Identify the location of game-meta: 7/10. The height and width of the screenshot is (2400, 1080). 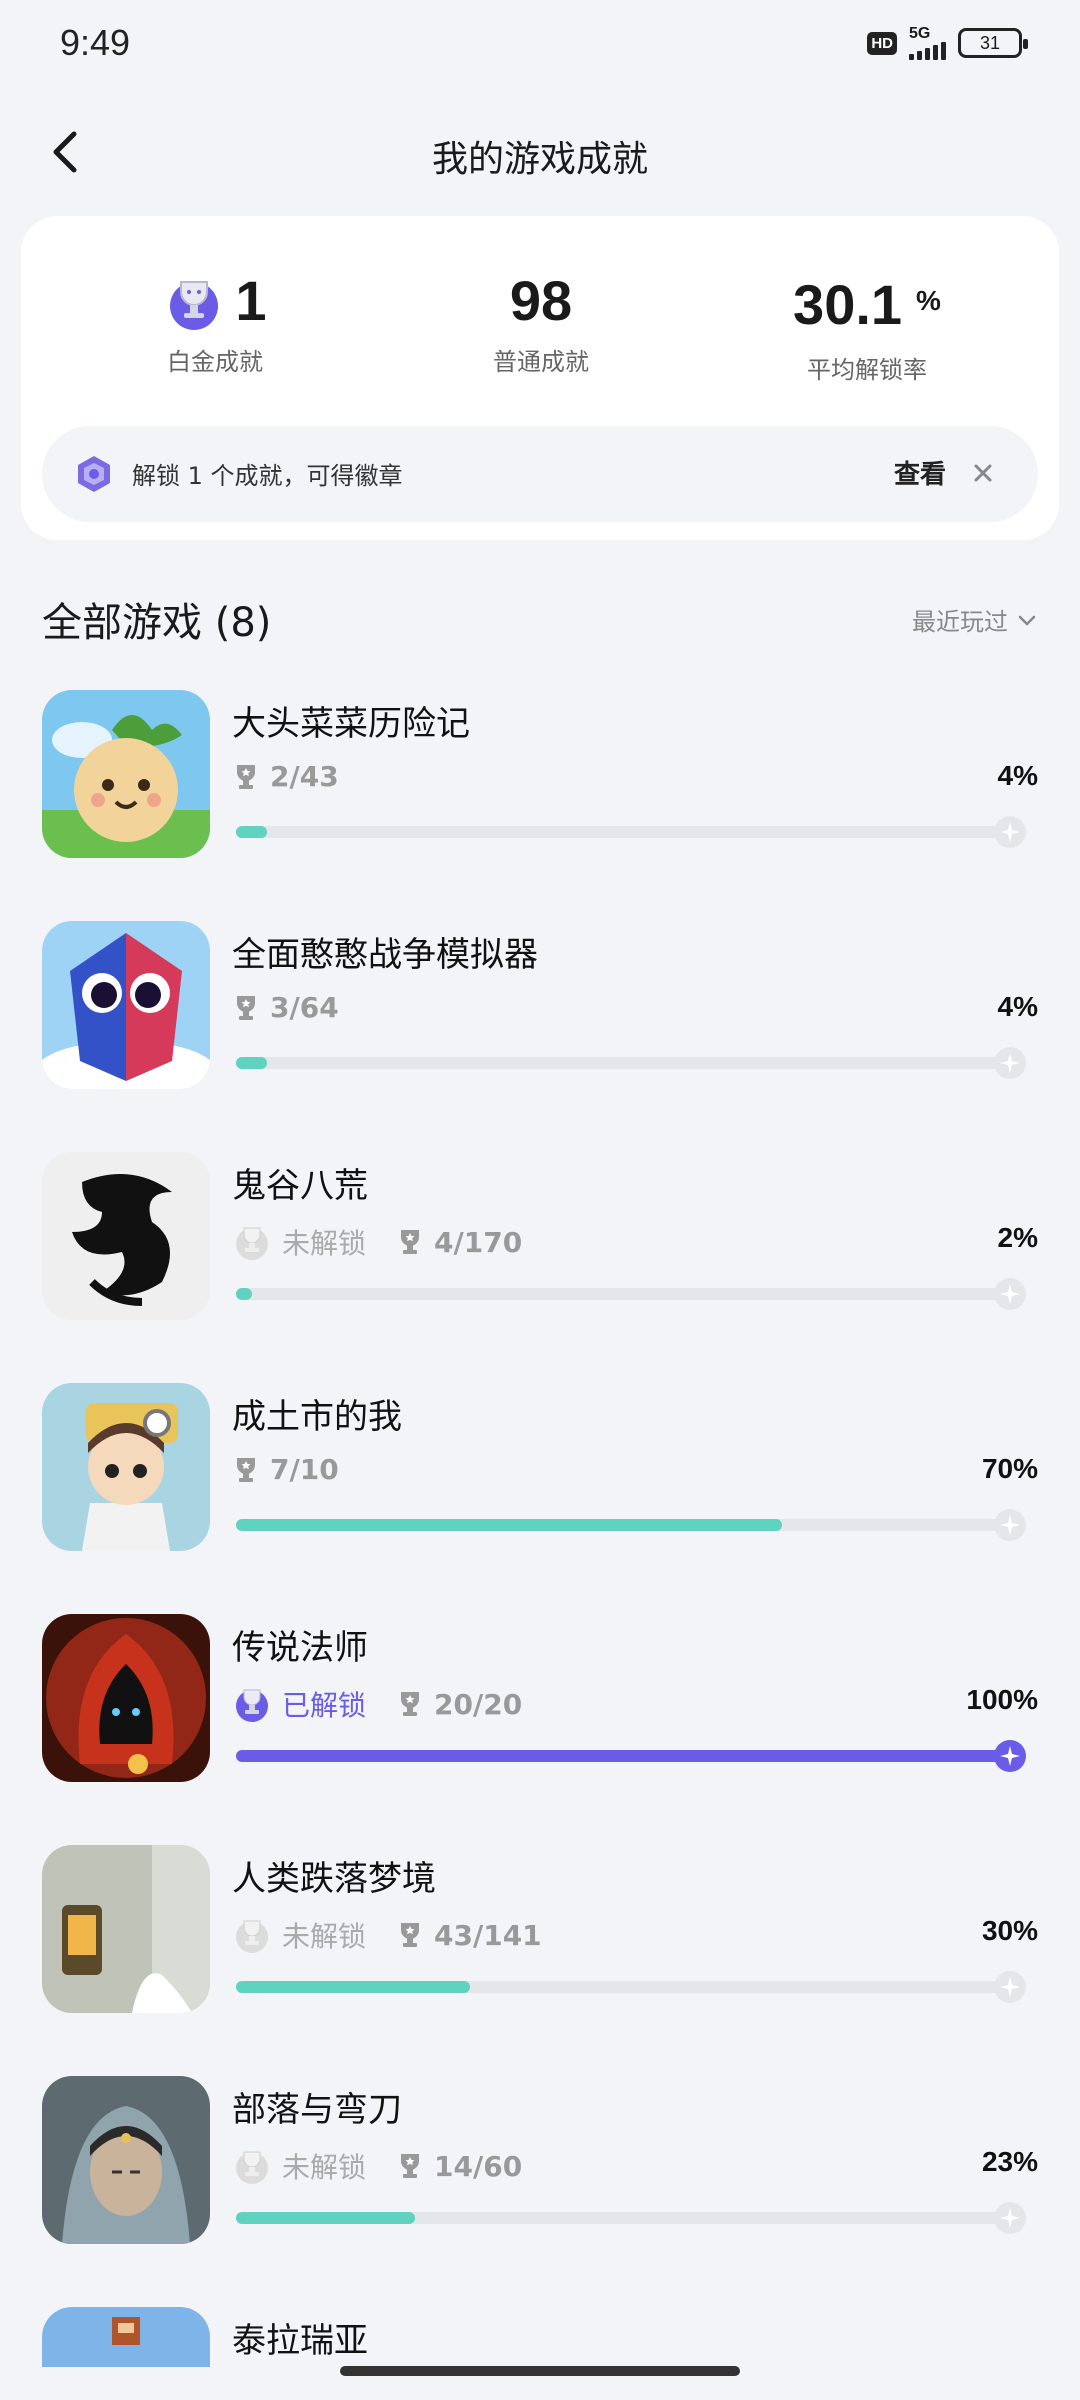
(285, 1469).